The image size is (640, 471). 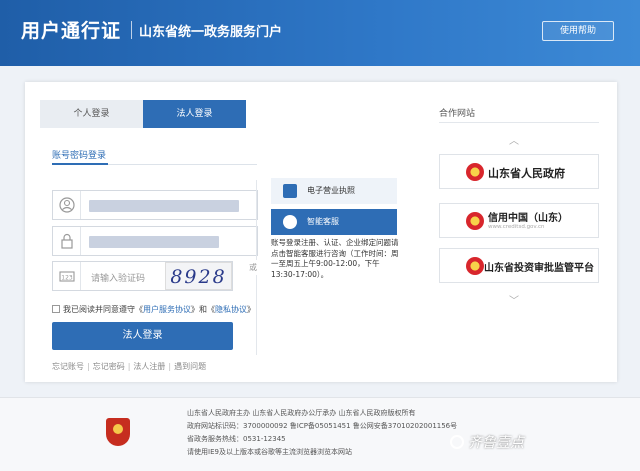 What do you see at coordinates (118, 432) in the screenshot?
I see `footer-logo-icon` at bounding box center [118, 432].